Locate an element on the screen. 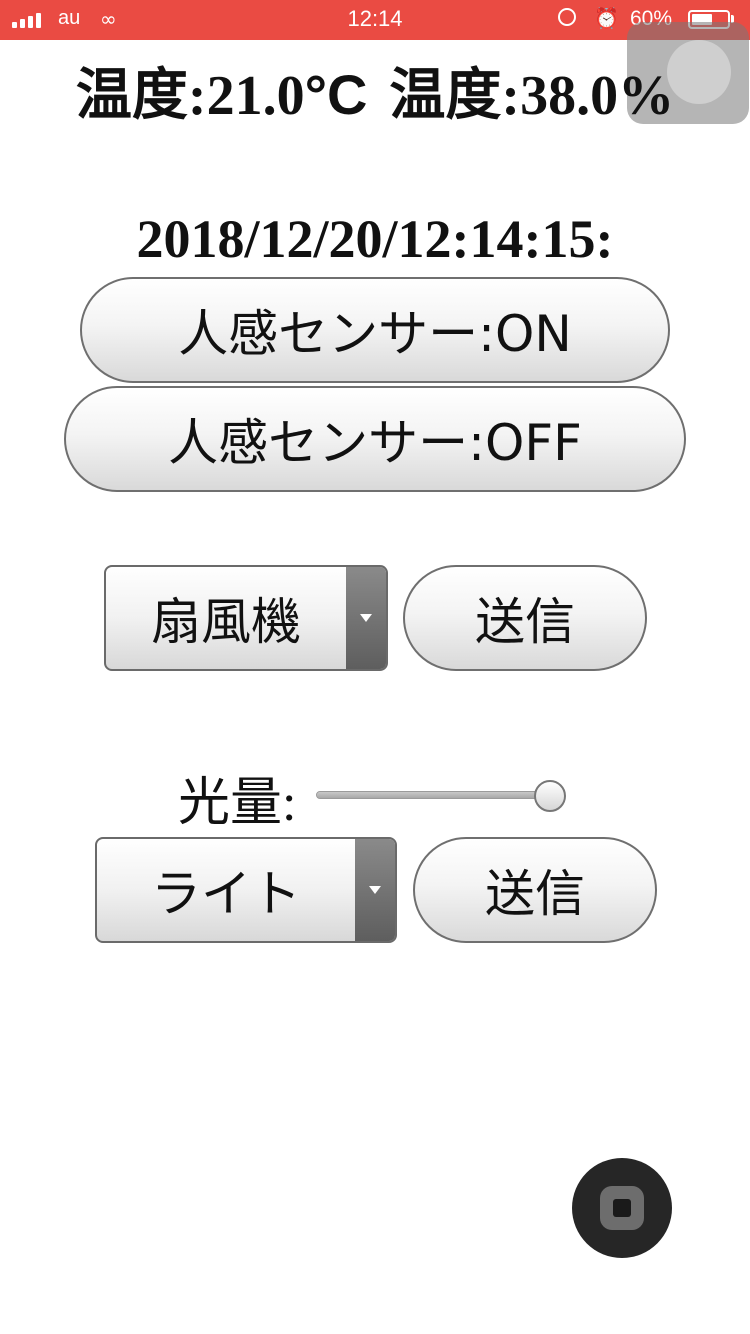  slider-fill is located at coordinates (437, 795).